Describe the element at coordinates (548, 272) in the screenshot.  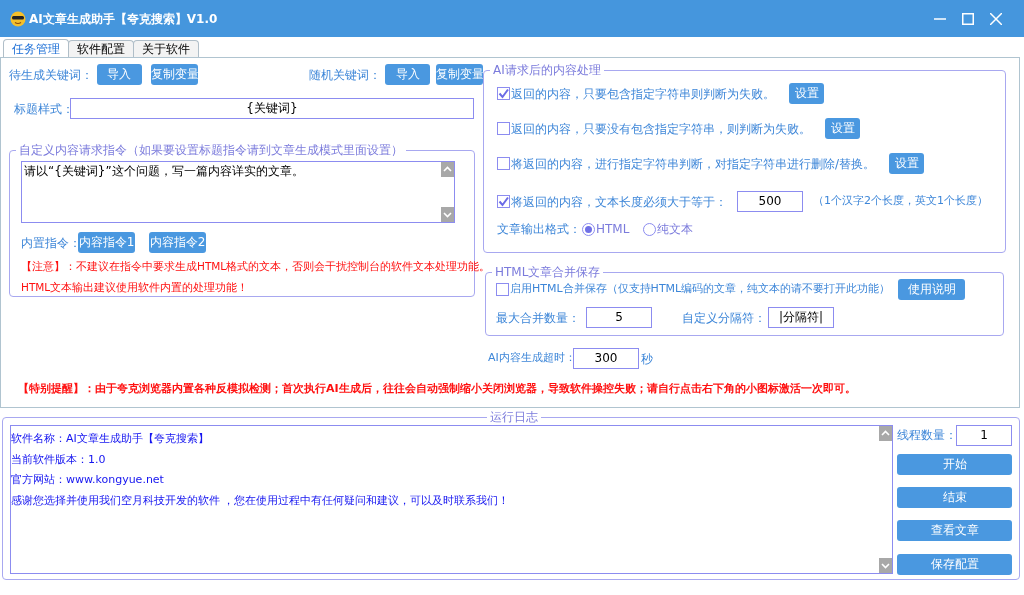
I see `group-title: HTML文章合并保存` at that location.